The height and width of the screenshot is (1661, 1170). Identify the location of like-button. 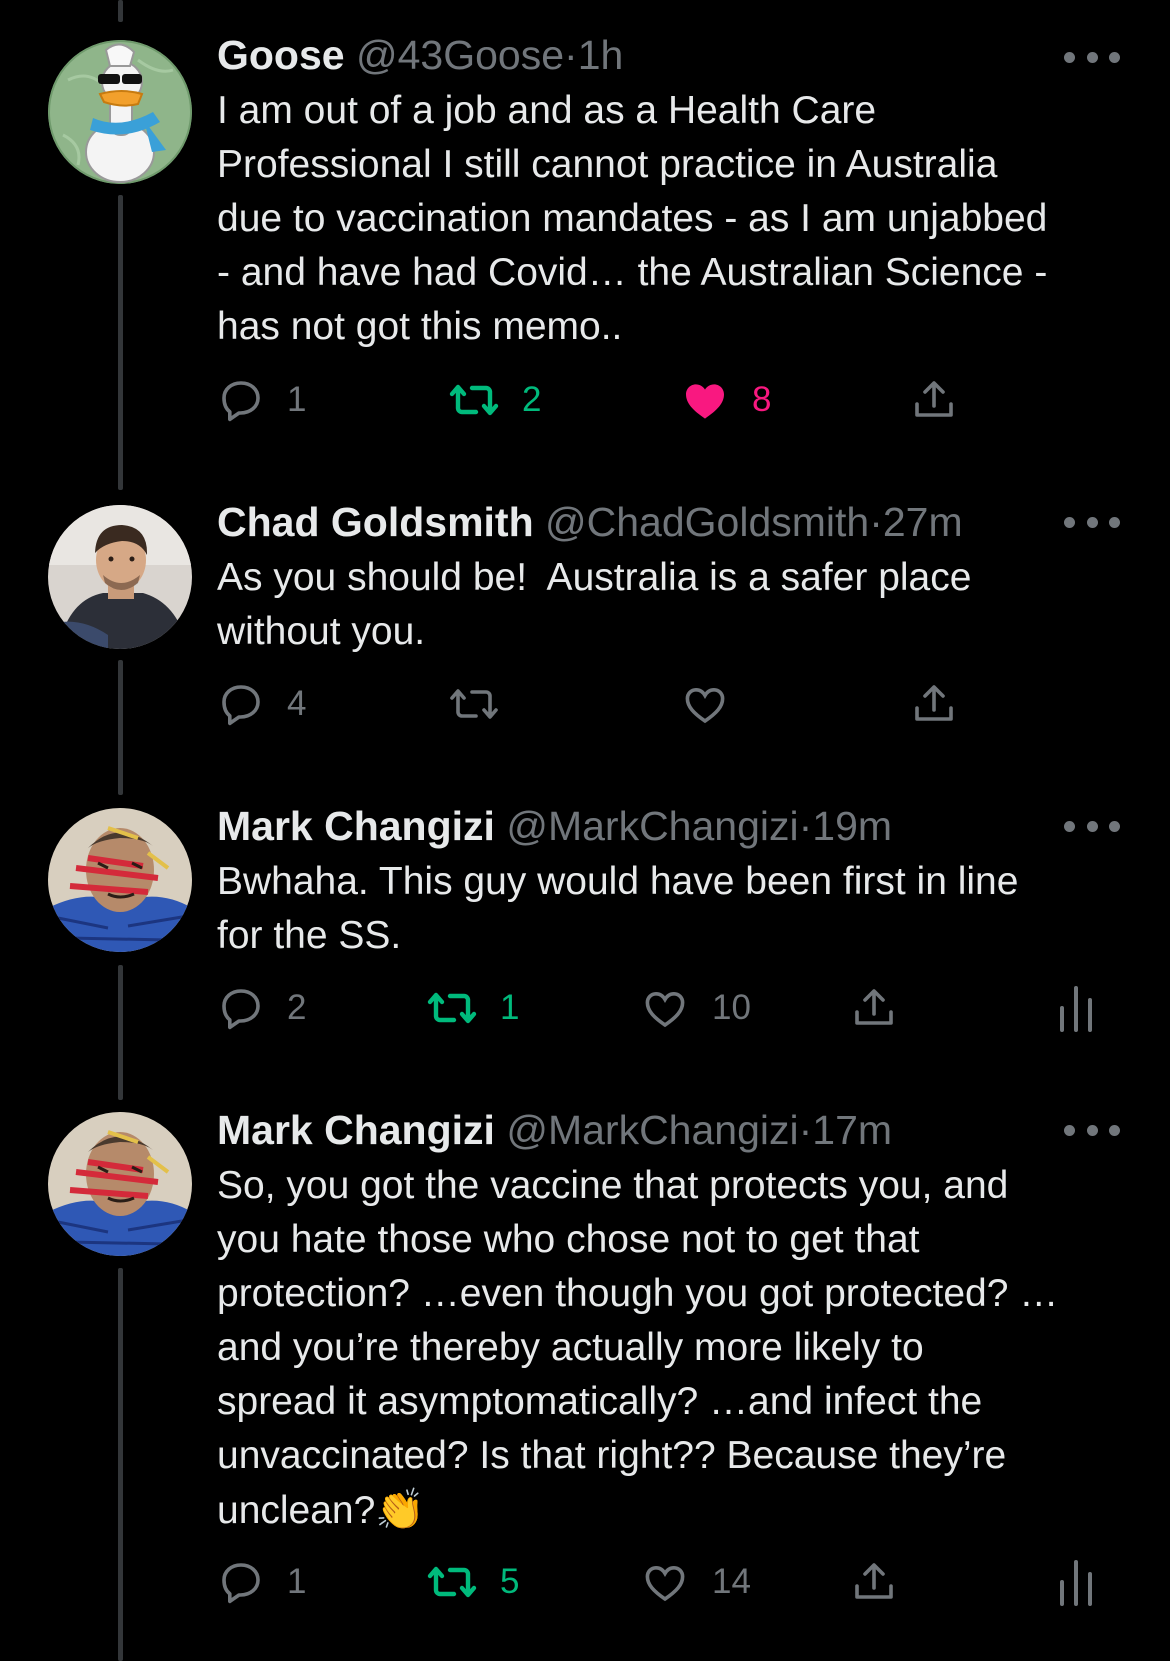
(705, 704).